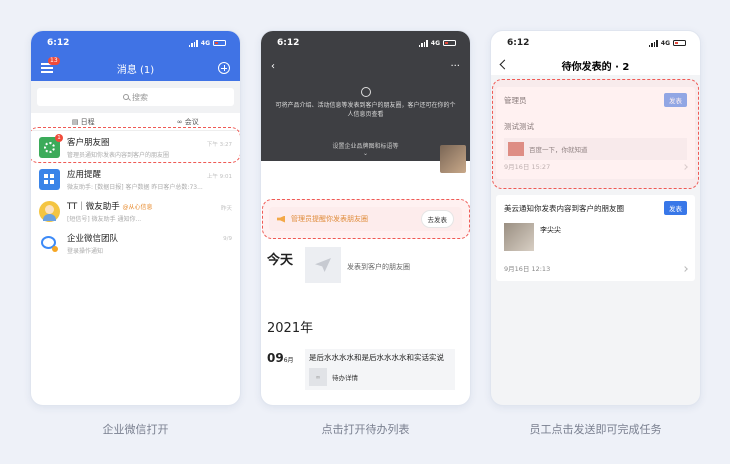 This screenshot has height=464, width=730. What do you see at coordinates (135, 56) in the screenshot?
I see `messages-header: 6:12 4G 13 消息 (1)` at bounding box center [135, 56].